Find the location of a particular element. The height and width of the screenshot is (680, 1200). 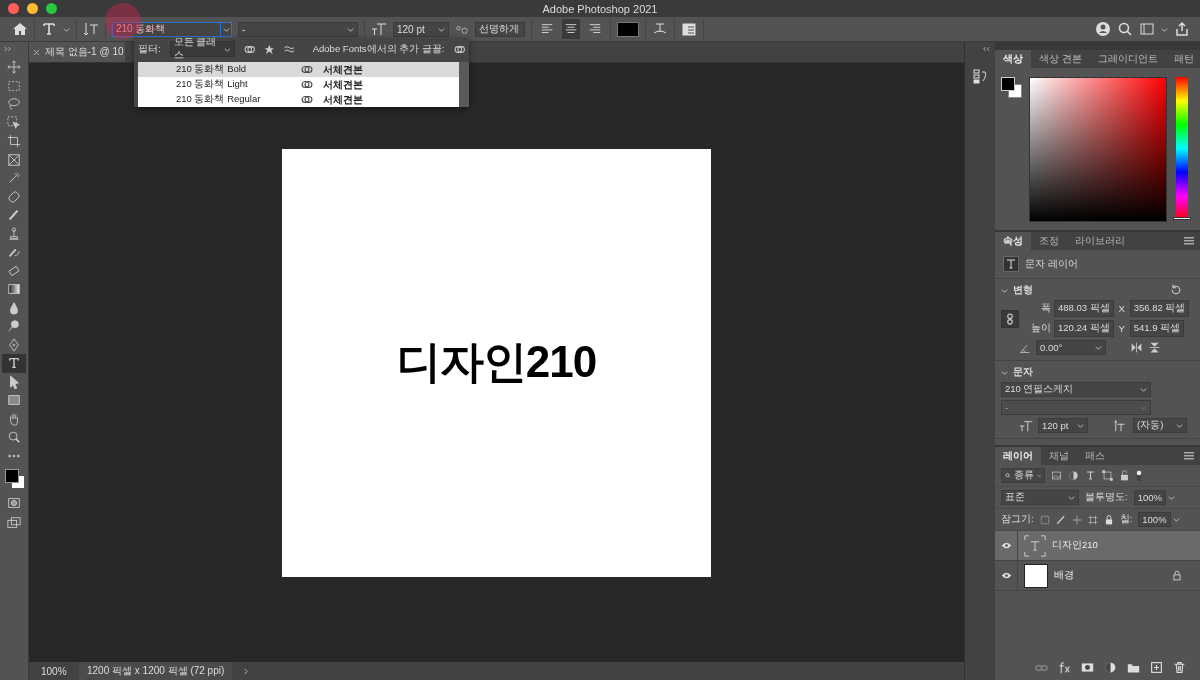

text-orientation-icon is located at coordinates (91, 29).